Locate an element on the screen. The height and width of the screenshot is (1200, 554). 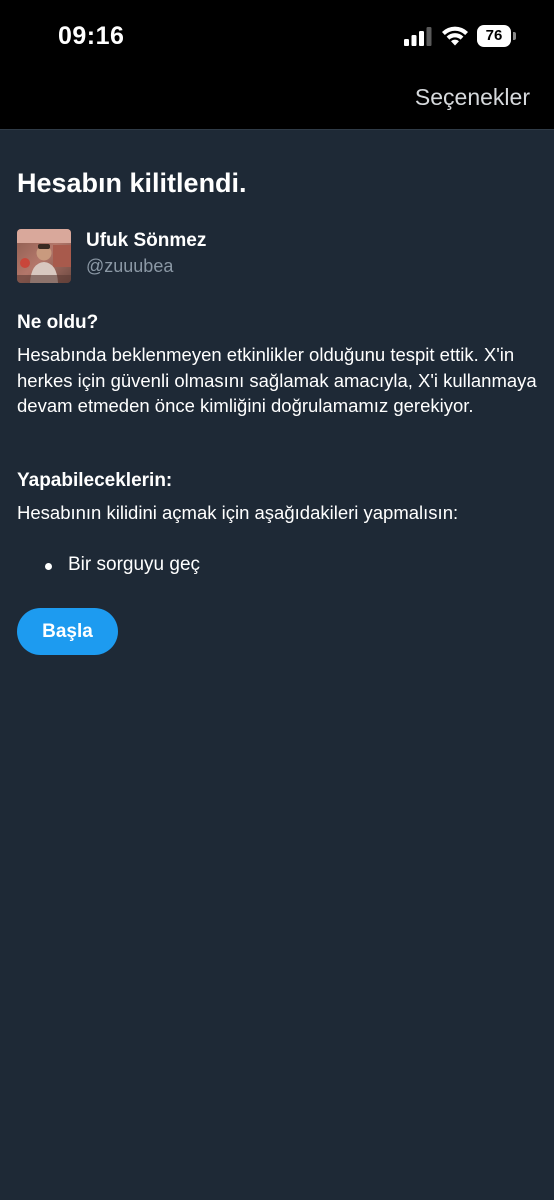
status-bar: 09:16 76 is located at coordinates (277, 36).